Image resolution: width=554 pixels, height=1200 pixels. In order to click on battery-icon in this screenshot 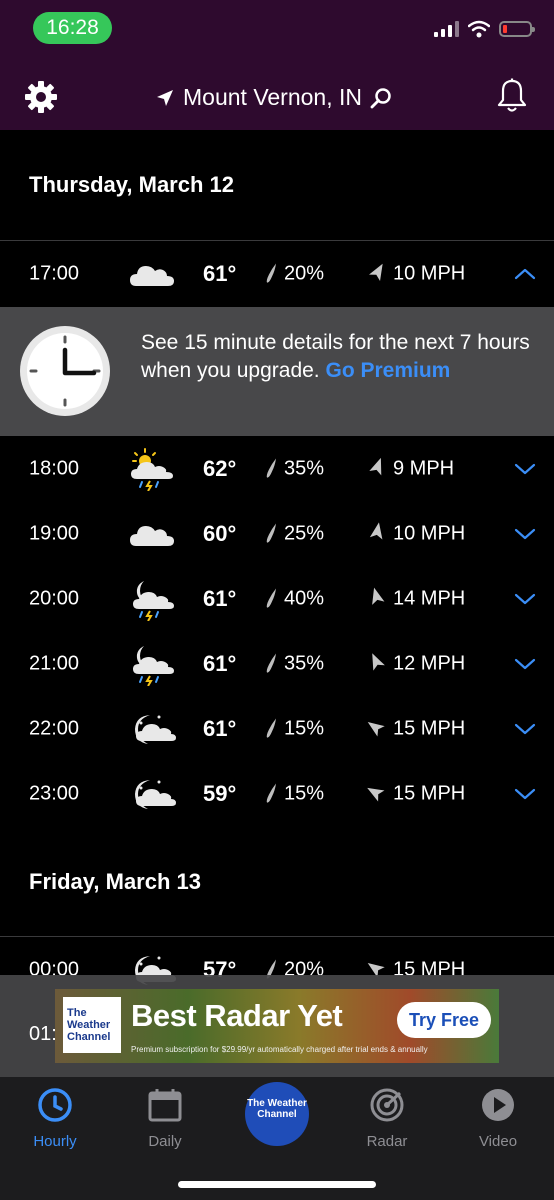, I will do `click(517, 29)`.